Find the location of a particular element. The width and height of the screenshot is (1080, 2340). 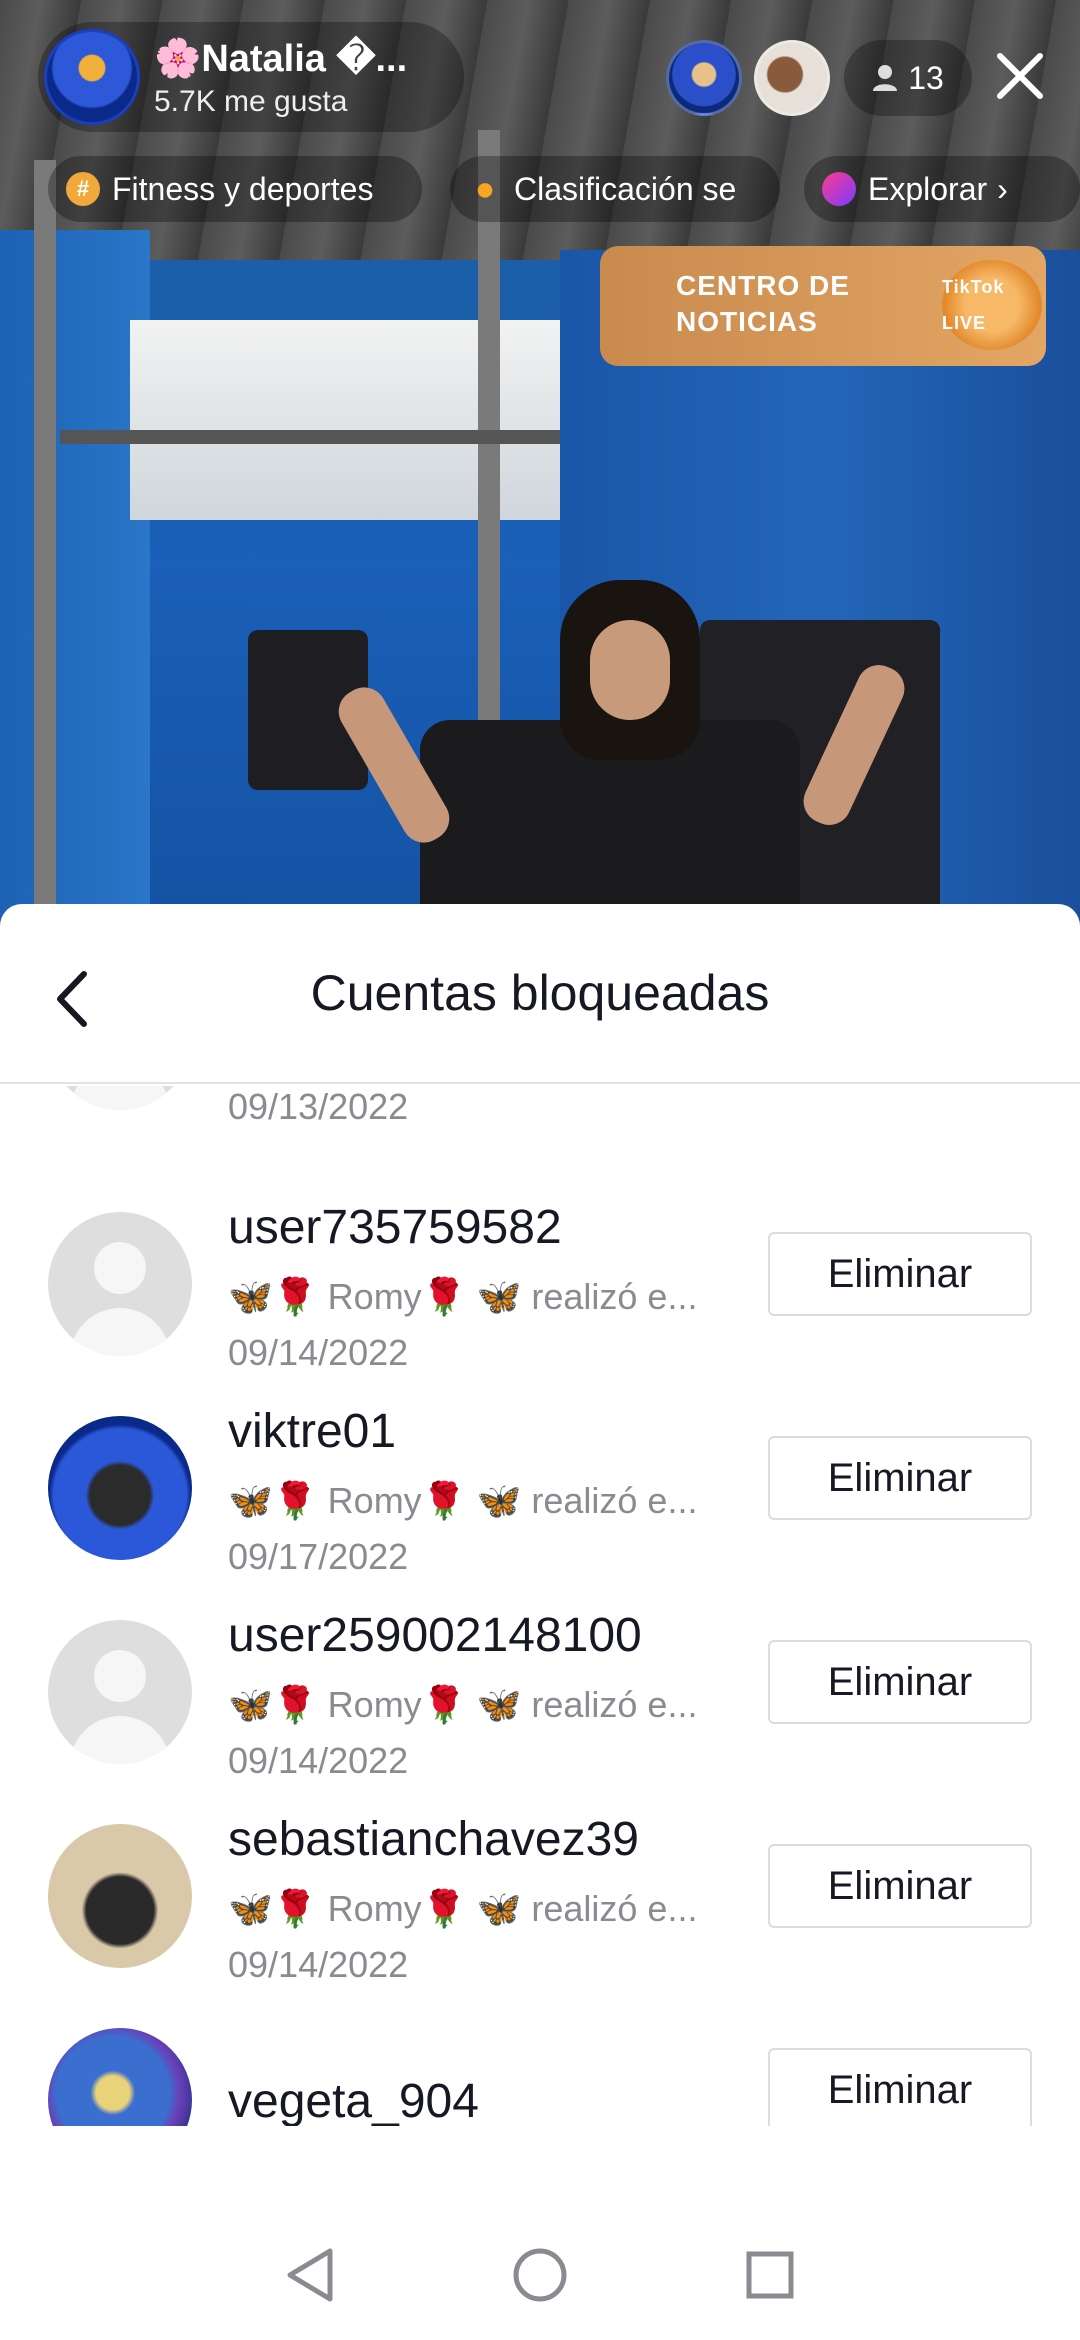

username: user735759582 is located at coordinates (395, 1227).